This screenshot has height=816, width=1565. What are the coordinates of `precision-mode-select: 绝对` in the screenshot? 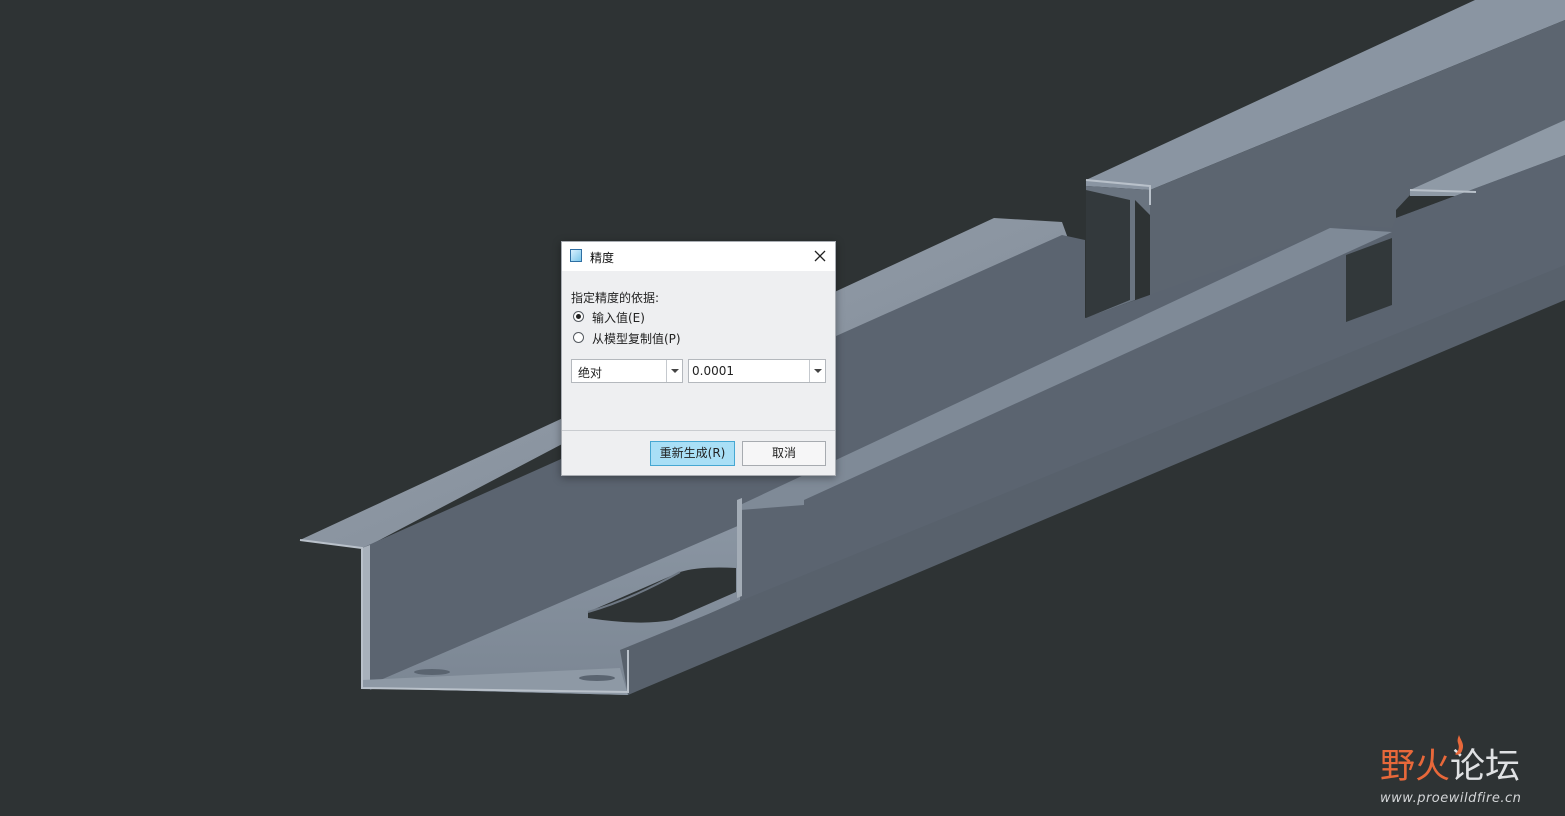 It's located at (627, 371).